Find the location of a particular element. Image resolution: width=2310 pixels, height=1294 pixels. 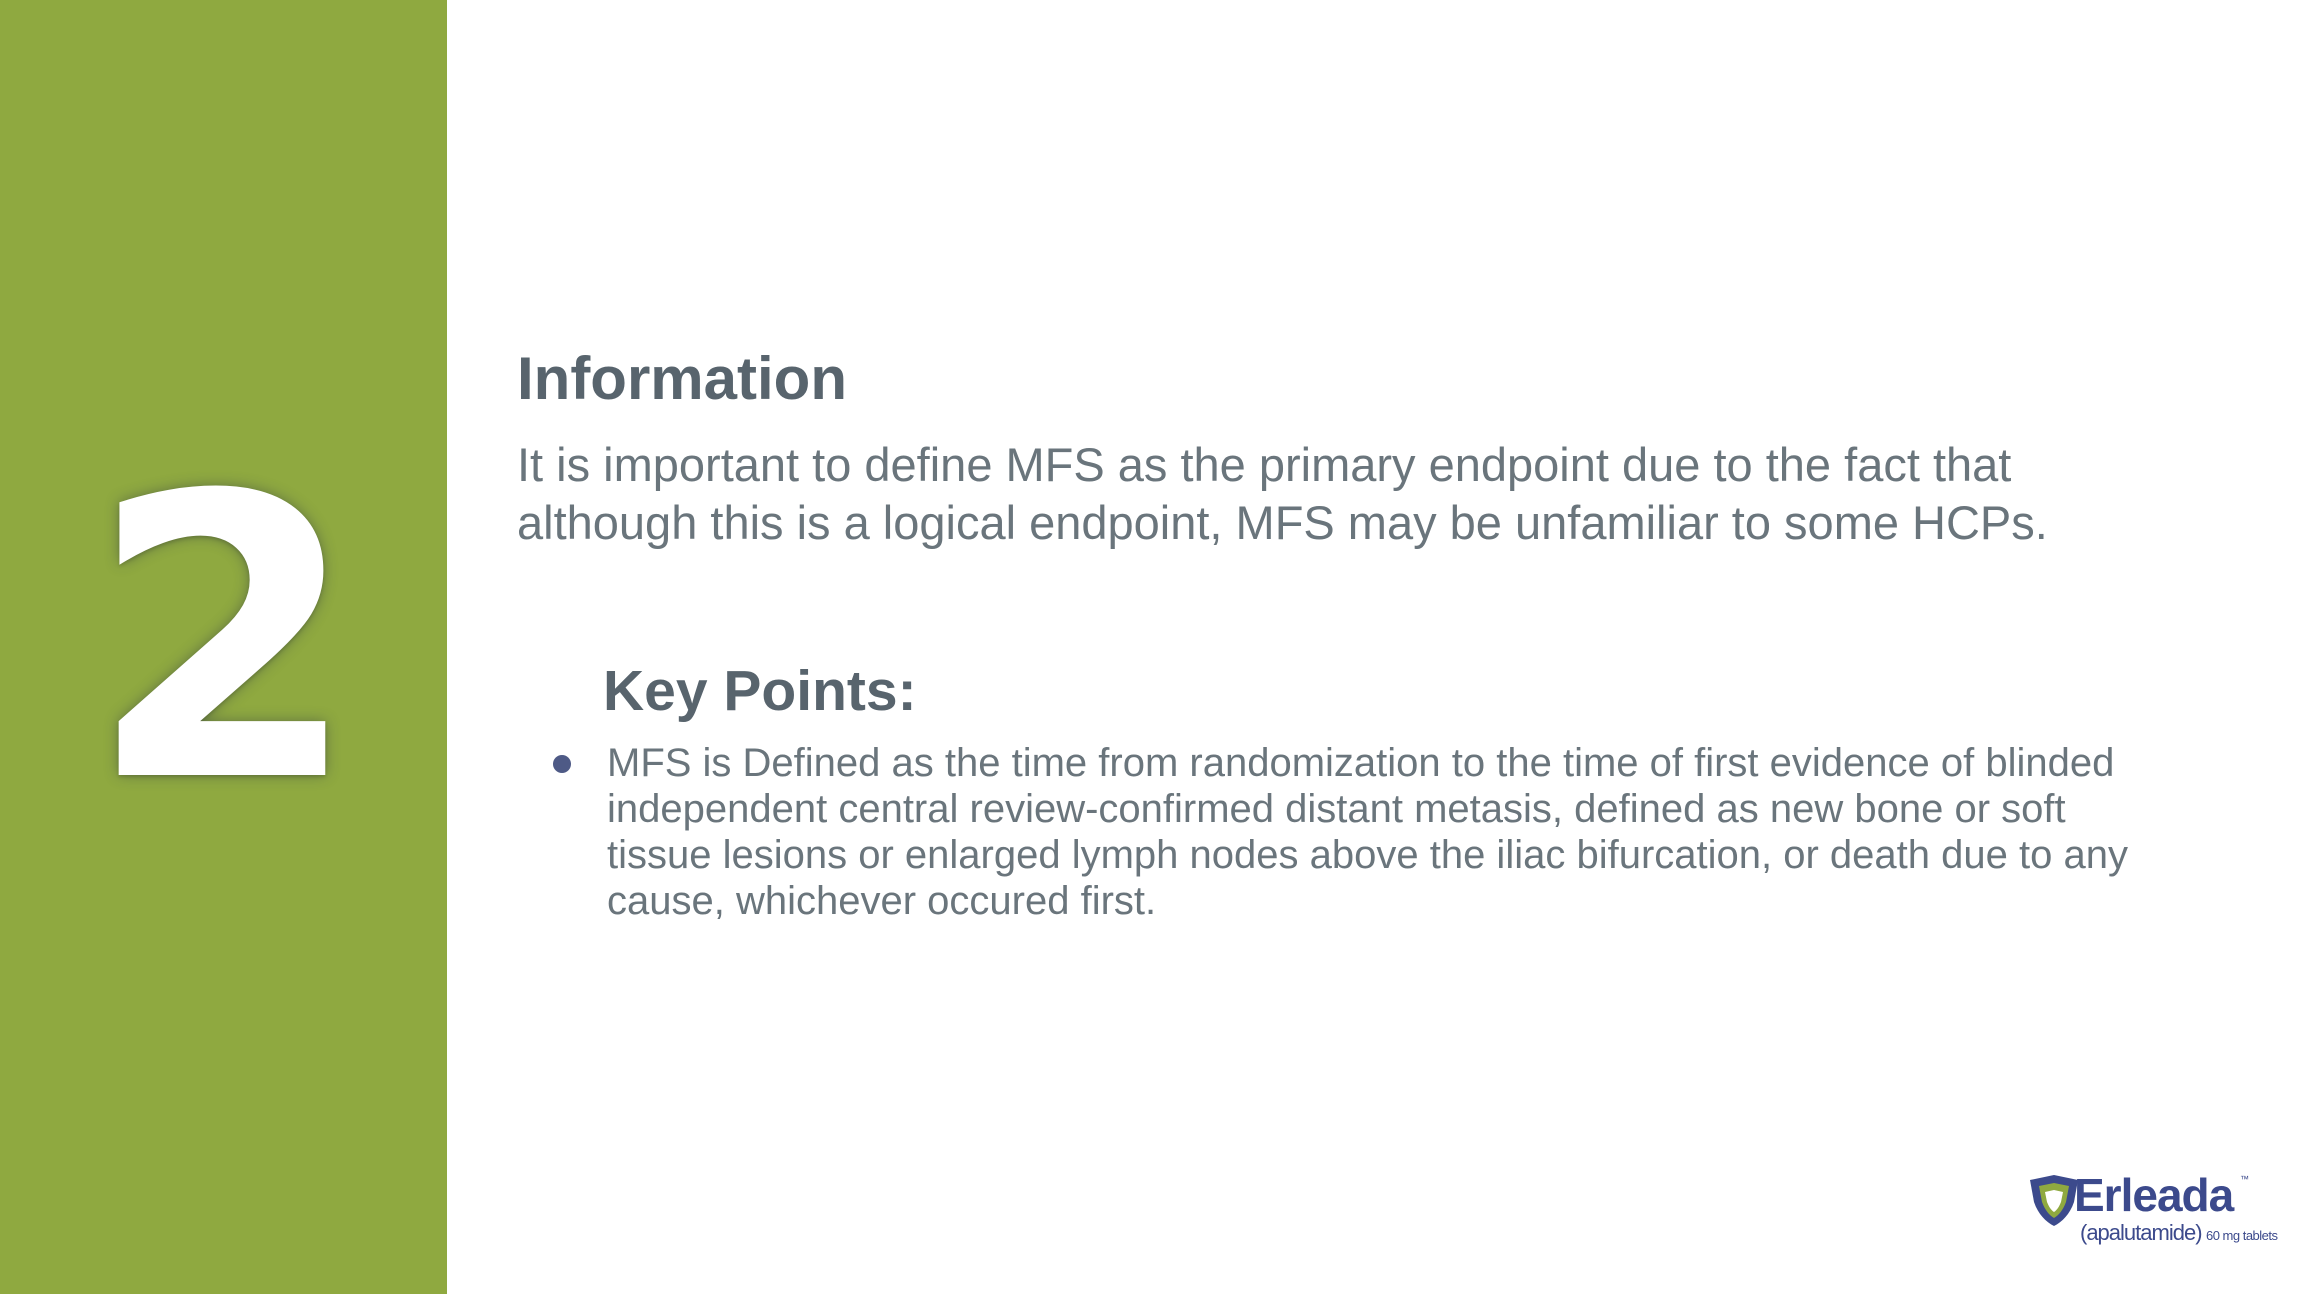

bullet-icon is located at coordinates (562, 764).